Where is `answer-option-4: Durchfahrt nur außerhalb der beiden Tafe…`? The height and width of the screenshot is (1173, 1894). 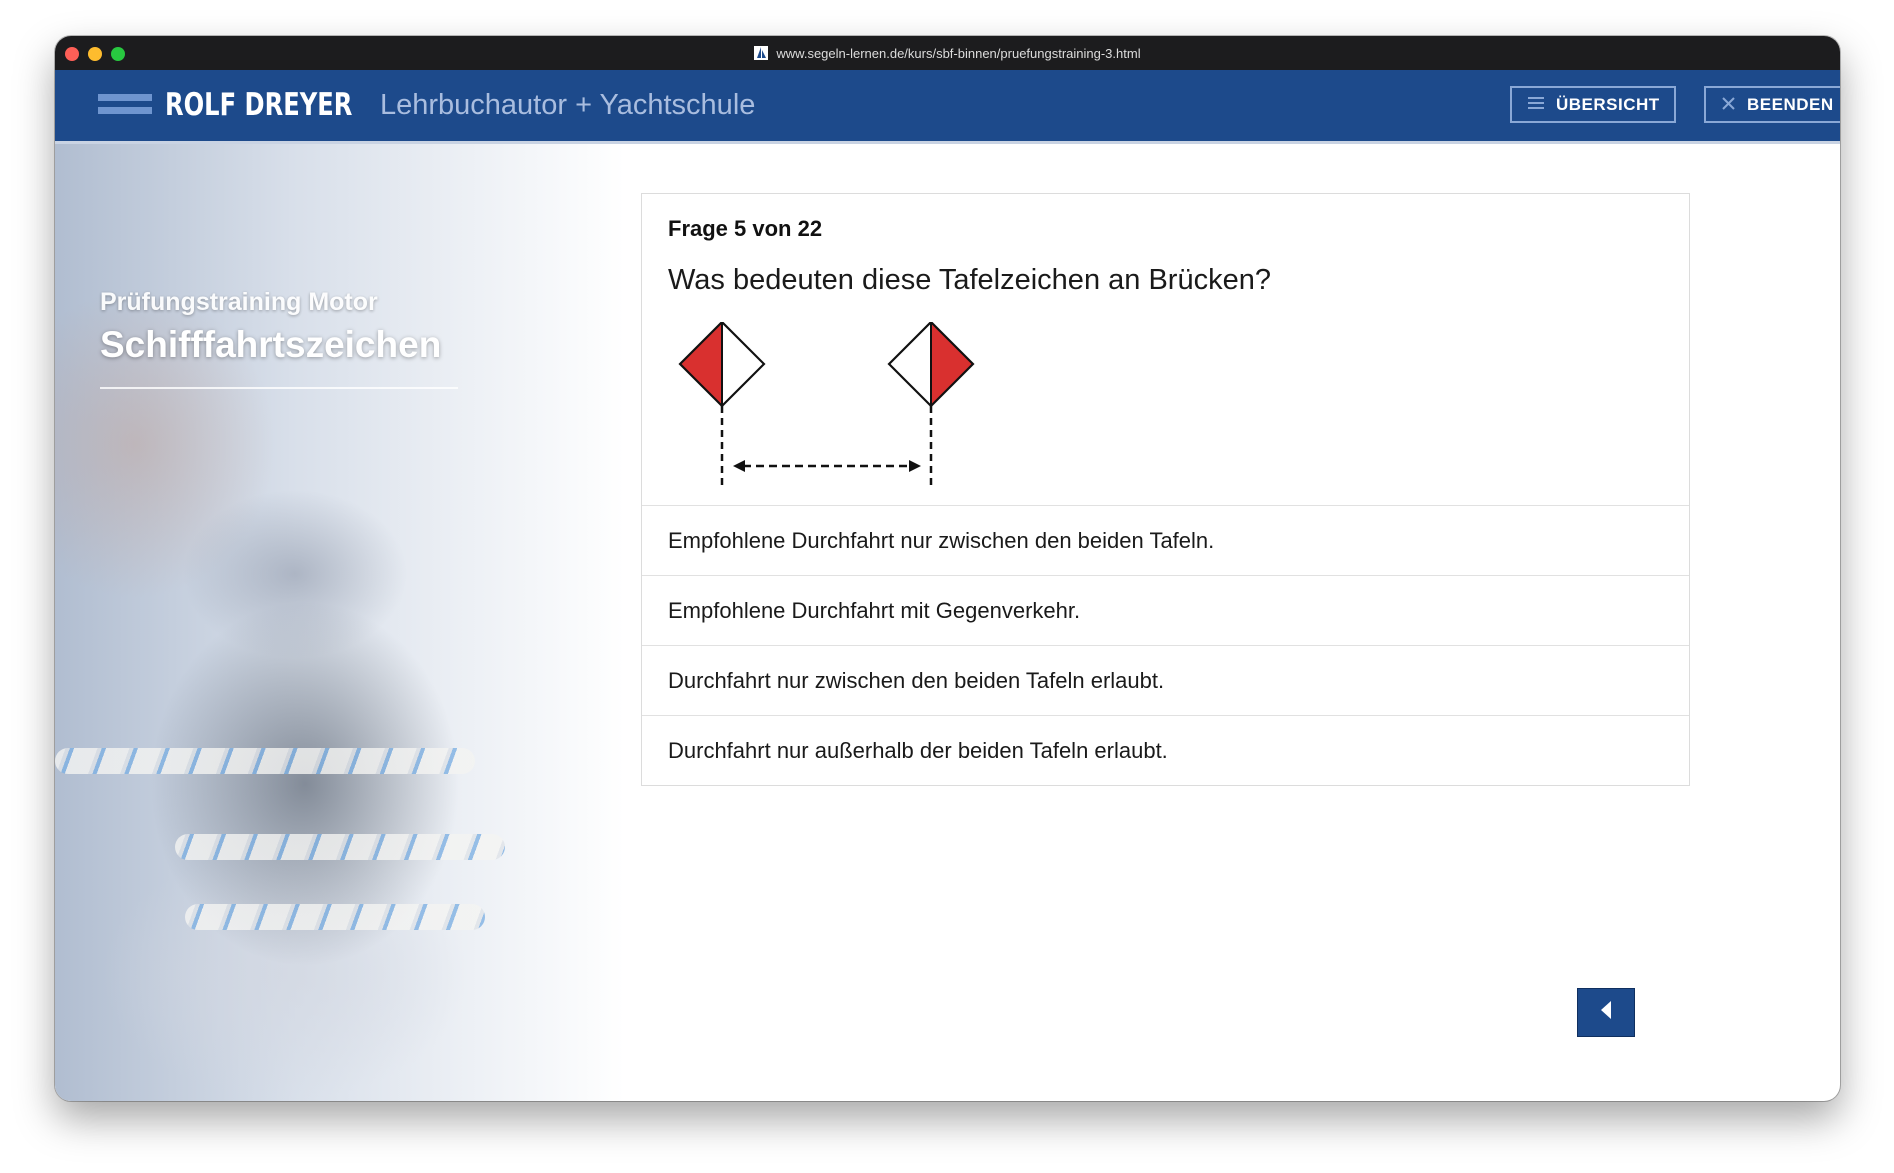
answer-option-4: Durchfahrt nur außerhalb der beiden Tafe… is located at coordinates (1165, 750).